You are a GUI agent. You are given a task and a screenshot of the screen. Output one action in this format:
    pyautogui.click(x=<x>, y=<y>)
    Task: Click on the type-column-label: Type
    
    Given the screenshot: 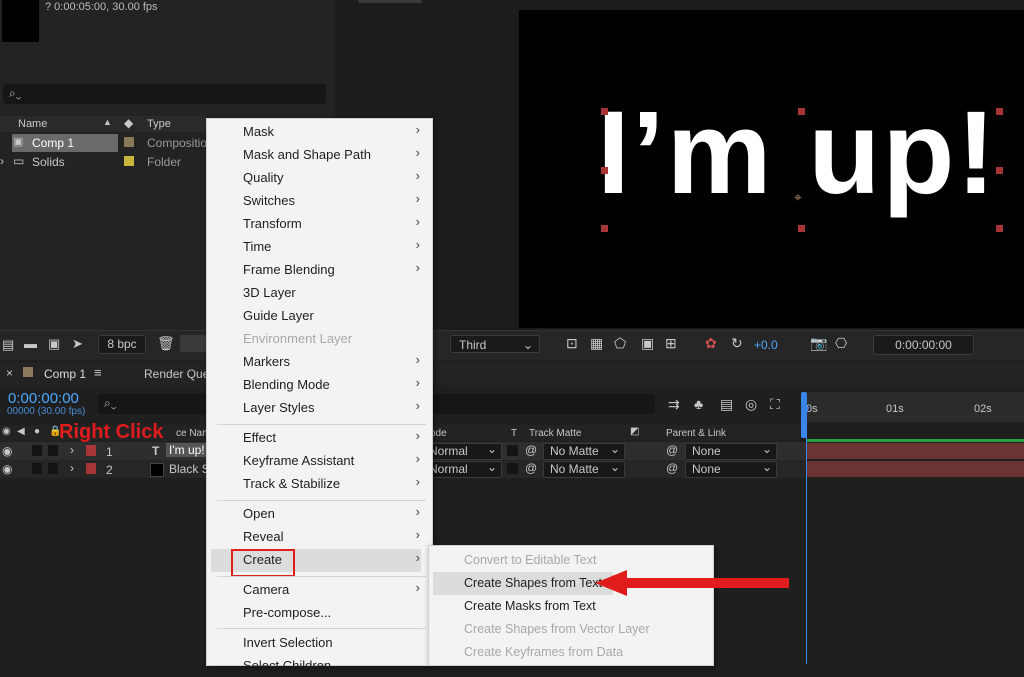 What is the action you would take?
    pyautogui.click(x=159, y=124)
    